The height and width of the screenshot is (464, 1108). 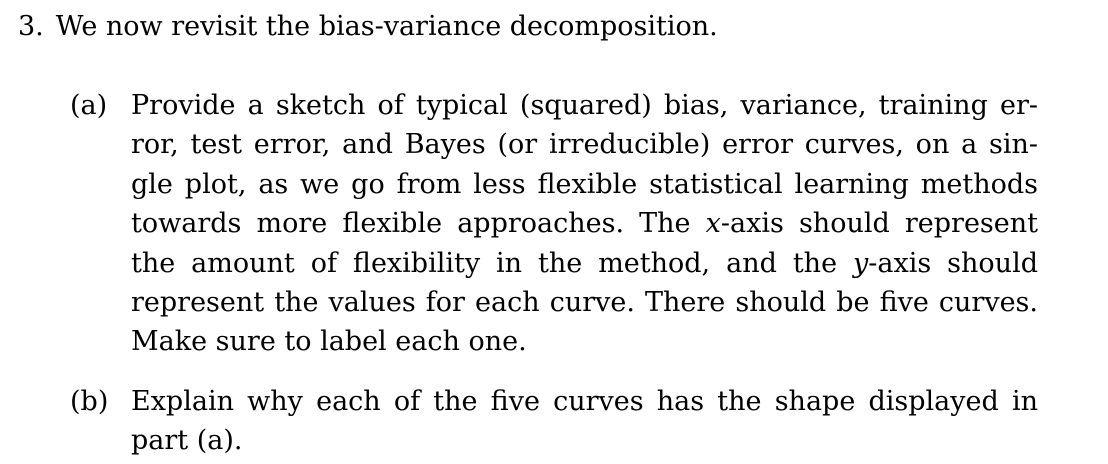 I want to click on text-run: towards more flexible approaches. The, so click(x=418, y=224).